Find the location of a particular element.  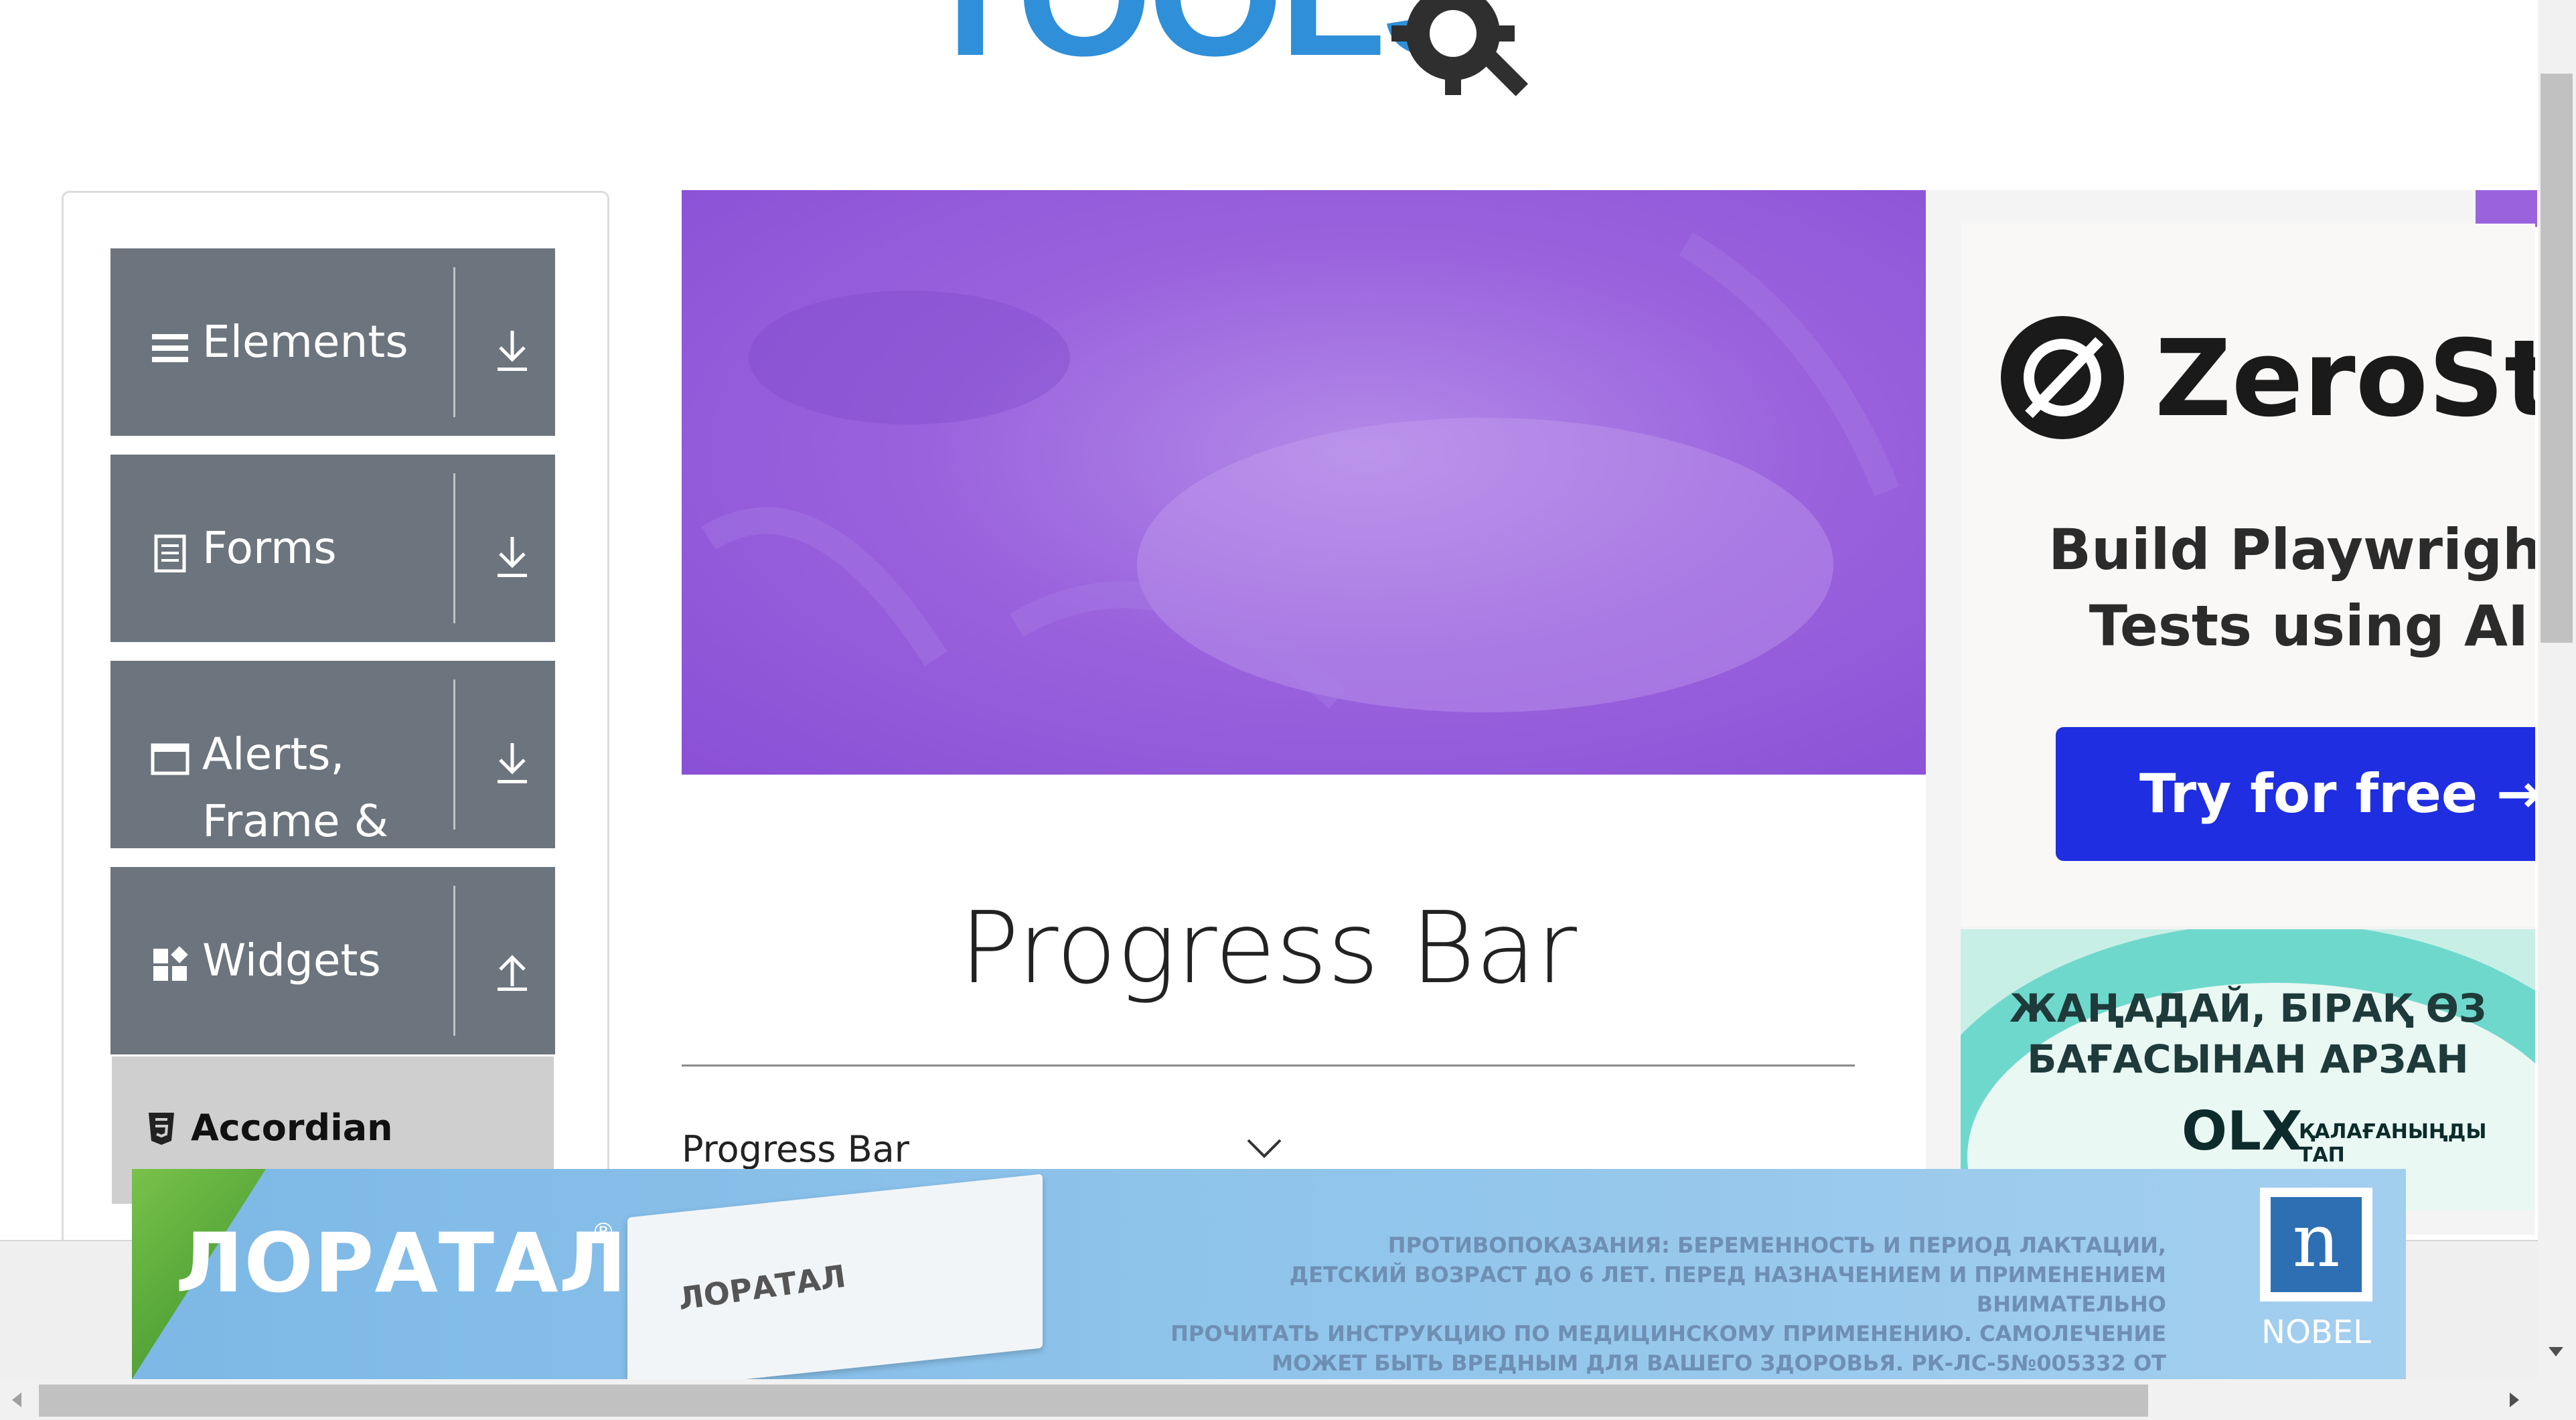

scroll-down-icon is located at coordinates (2556, 1351).